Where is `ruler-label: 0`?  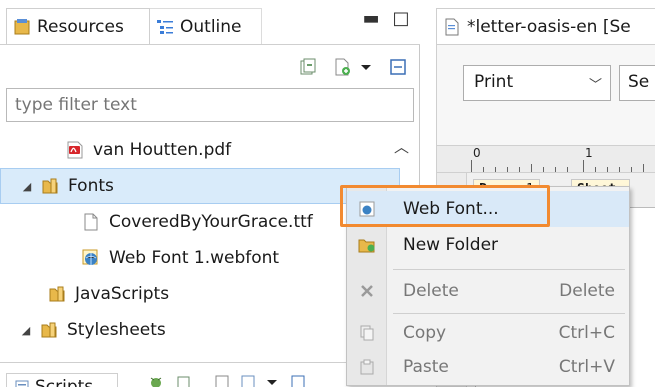
ruler-label: 0 is located at coordinates (477, 153).